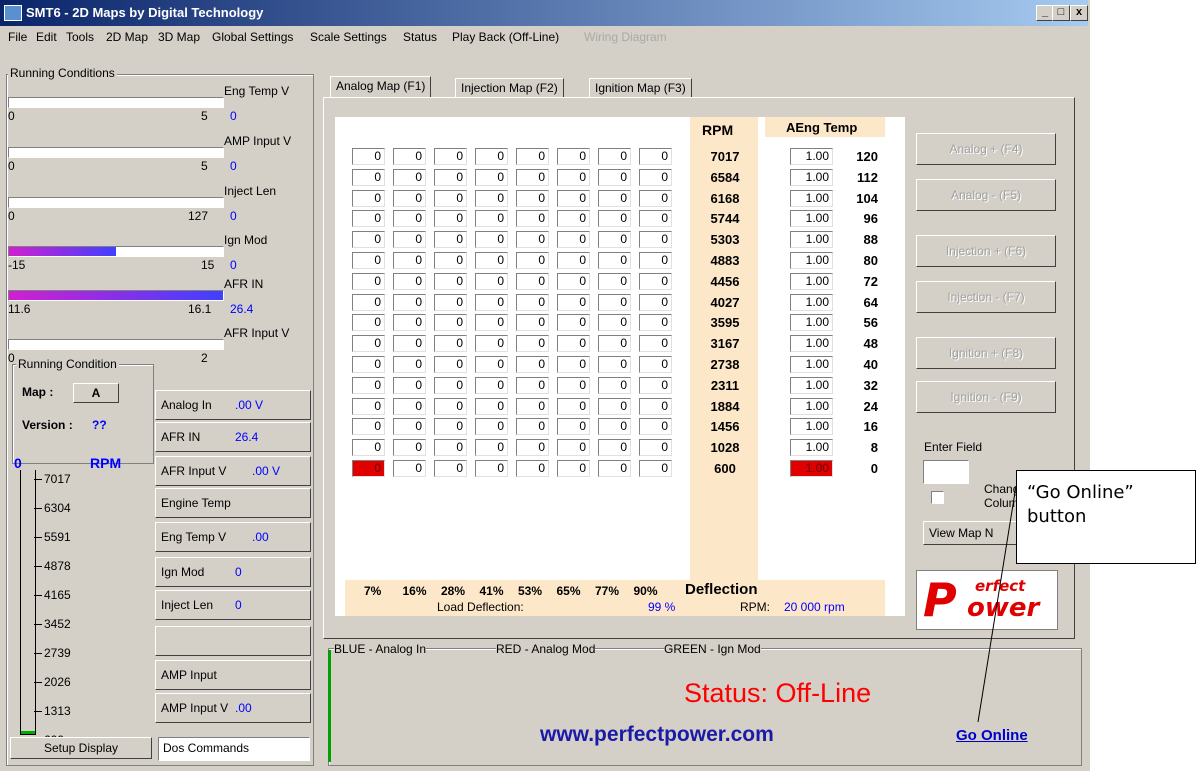  I want to click on callout-line, so click(997, 604).